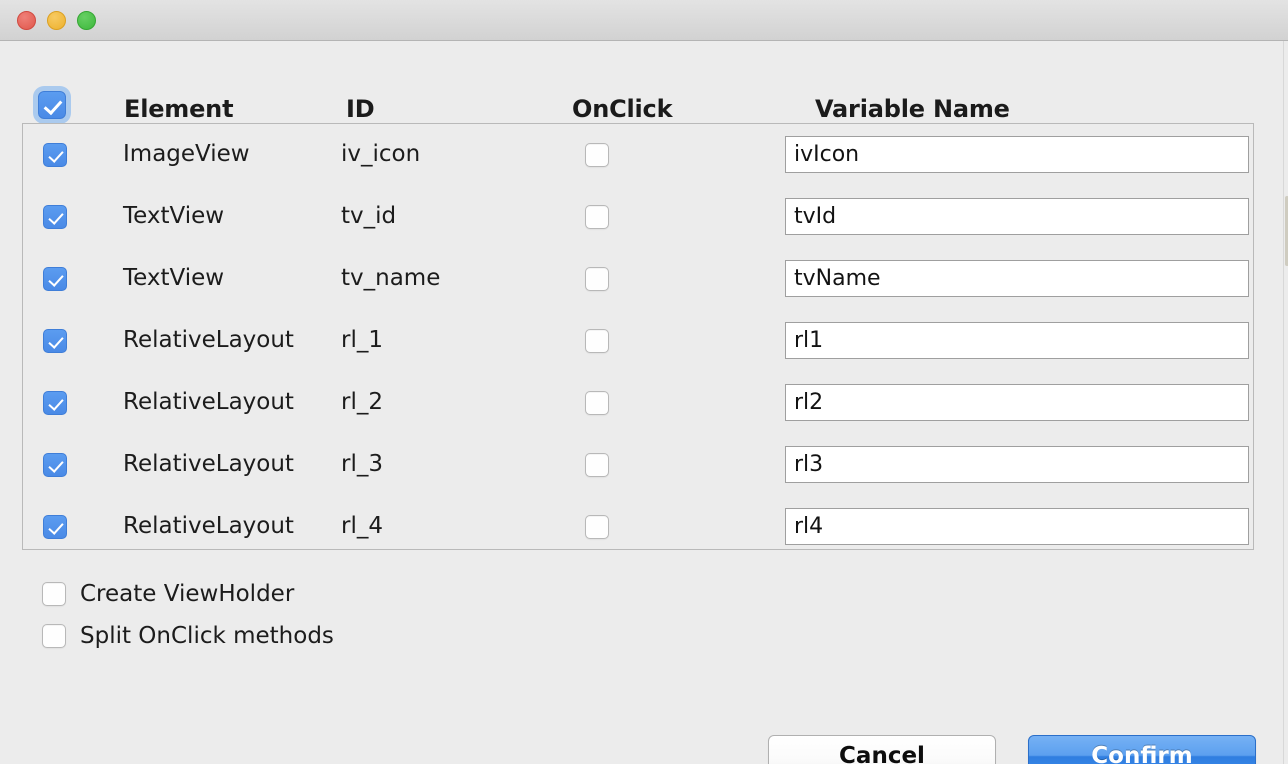 The height and width of the screenshot is (764, 1288). Describe the element at coordinates (362, 340) in the screenshot. I see `row-element-id: rl_1` at that location.